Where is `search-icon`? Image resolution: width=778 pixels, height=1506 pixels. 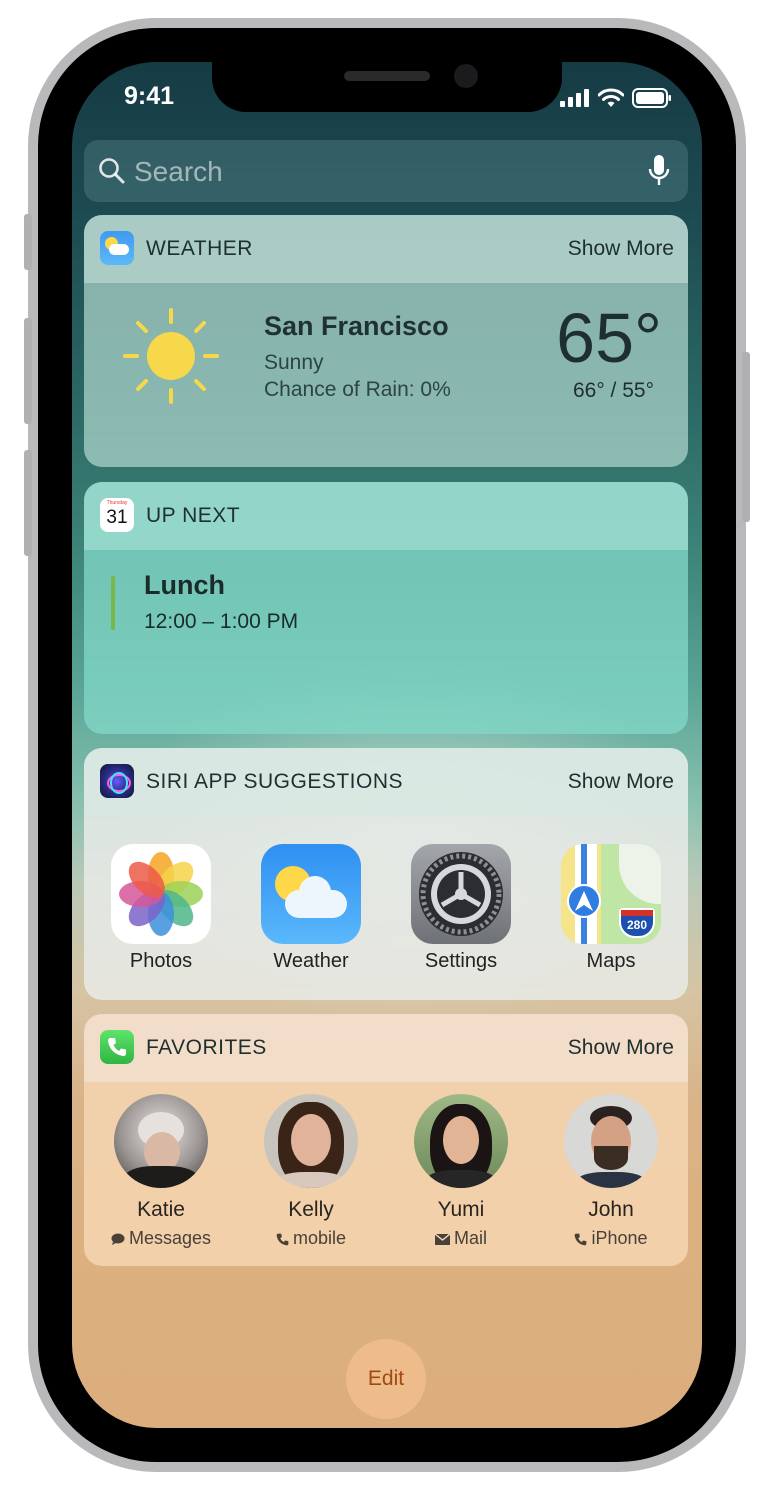 search-icon is located at coordinates (112, 171).